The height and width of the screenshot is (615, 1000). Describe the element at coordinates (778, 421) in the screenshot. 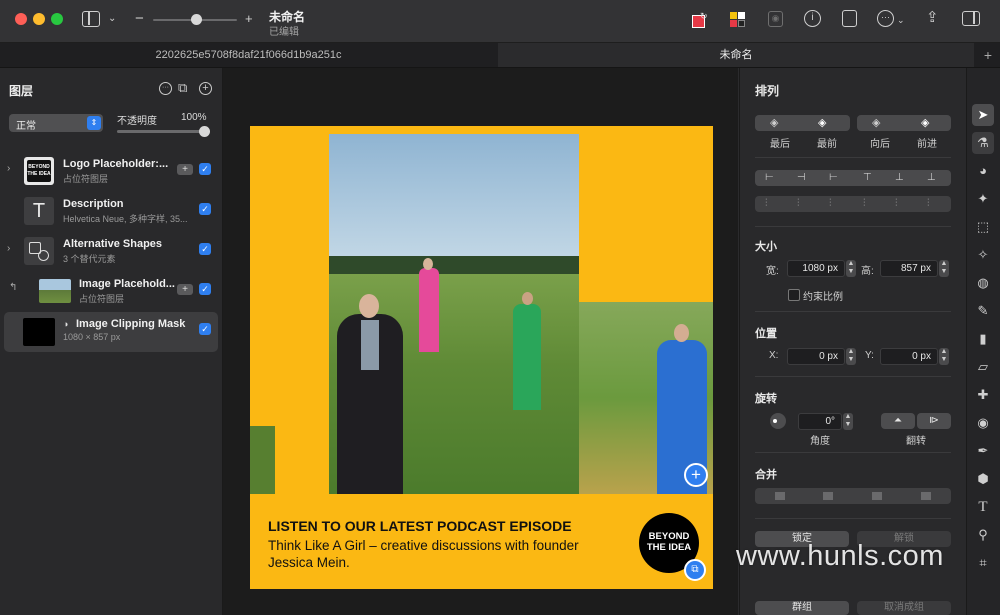

I see `rotation-dial` at that location.